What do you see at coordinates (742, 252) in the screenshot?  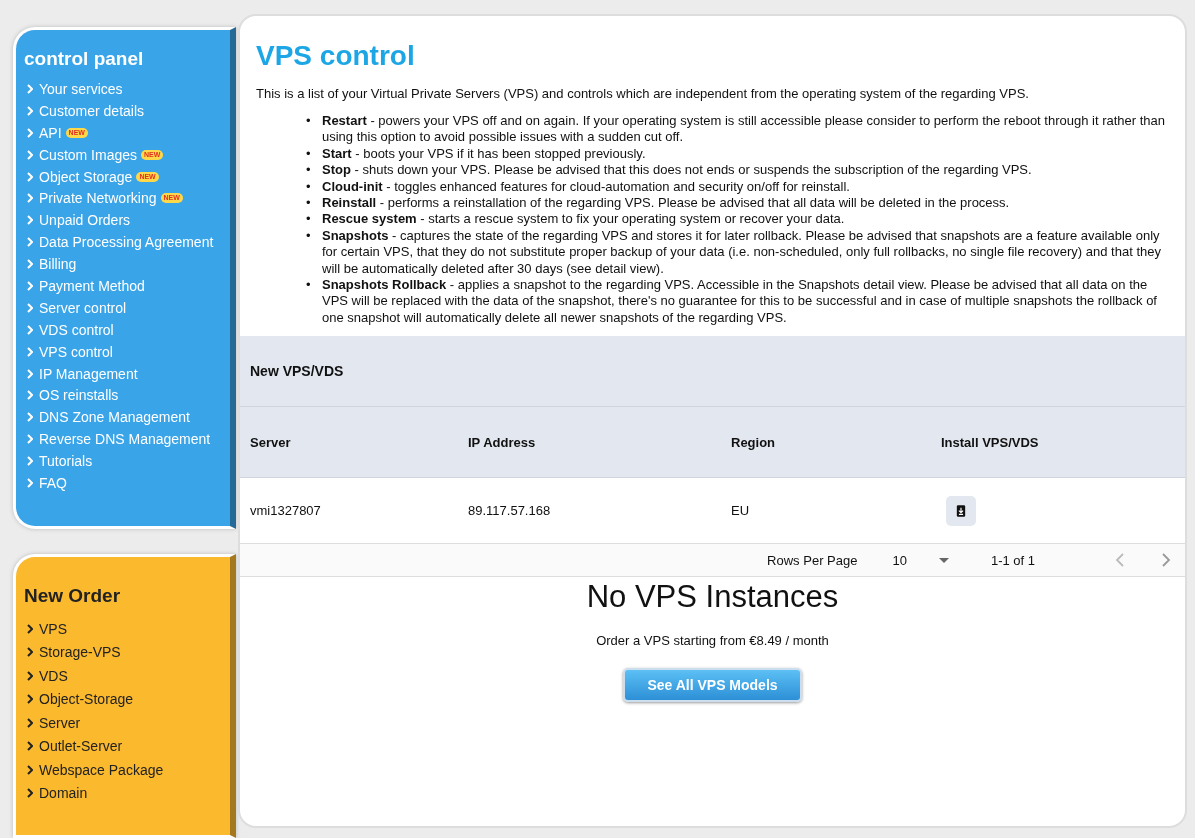 I see `bullet-text: Snapshots - captures the state of the regarding VPS and stores it for later rollback. Please be advised that snapshots are a feature available only for certain VPS, that they do not substitute proper backup of your data (i.e. non-scheduled, only full rollbacks, no single file recovery) and that they will be automatically deleted after 30 days (see detail view).` at bounding box center [742, 252].